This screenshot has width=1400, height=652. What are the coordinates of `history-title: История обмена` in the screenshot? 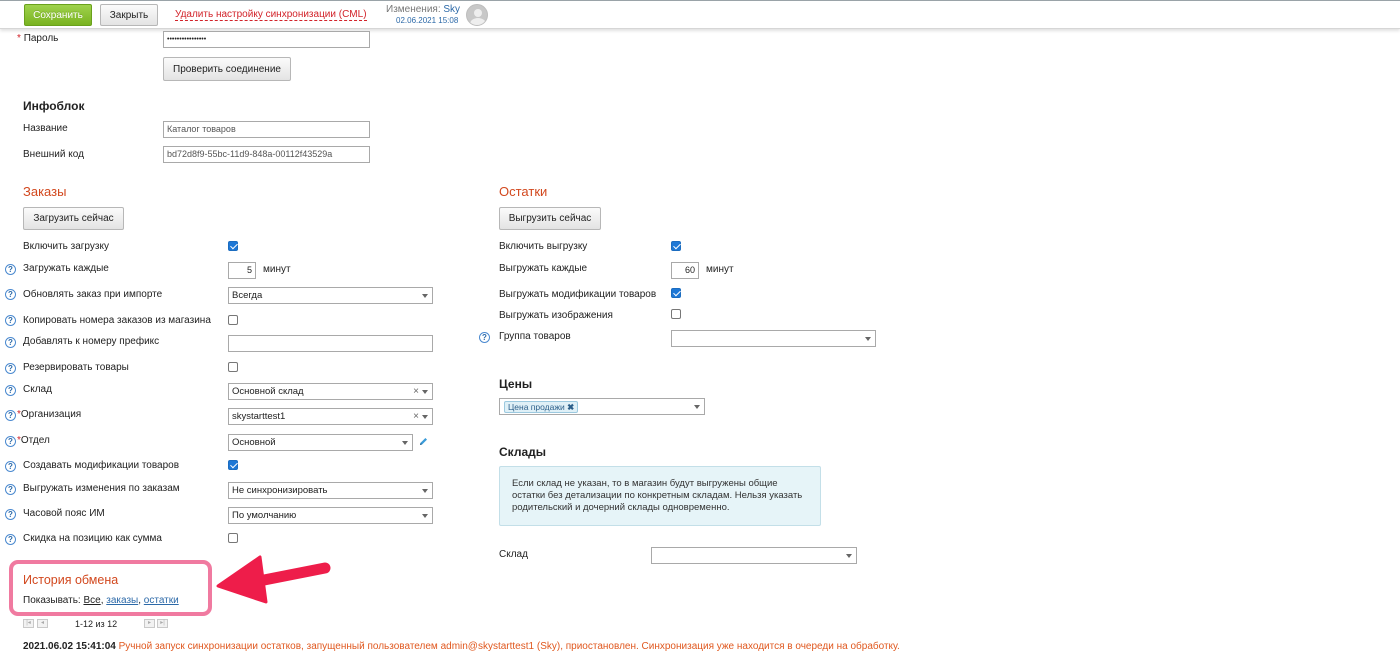 It's located at (71, 580).